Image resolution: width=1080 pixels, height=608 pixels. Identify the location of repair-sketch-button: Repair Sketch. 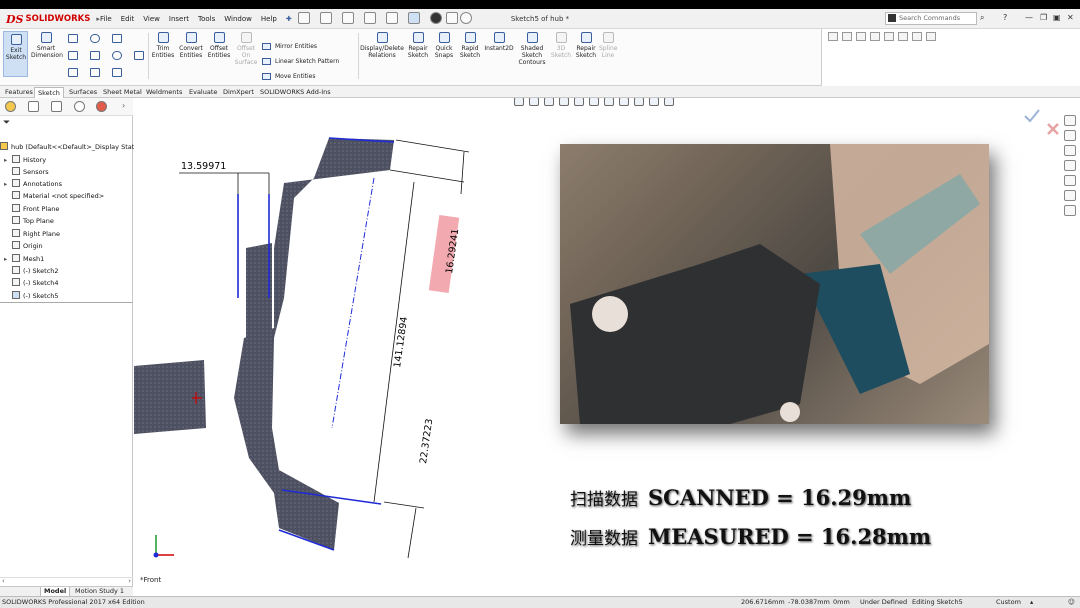
(418, 45).